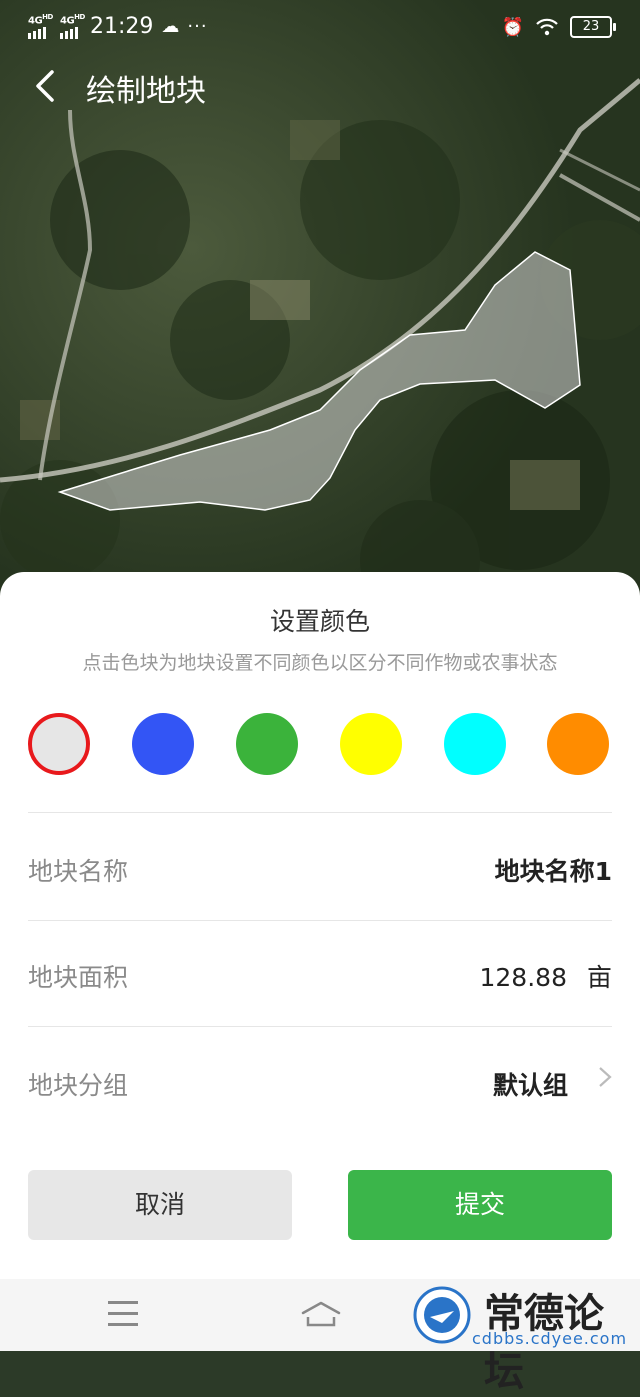  Describe the element at coordinates (523, 977) in the screenshot. I see `plot-area-value: 128.88` at that location.